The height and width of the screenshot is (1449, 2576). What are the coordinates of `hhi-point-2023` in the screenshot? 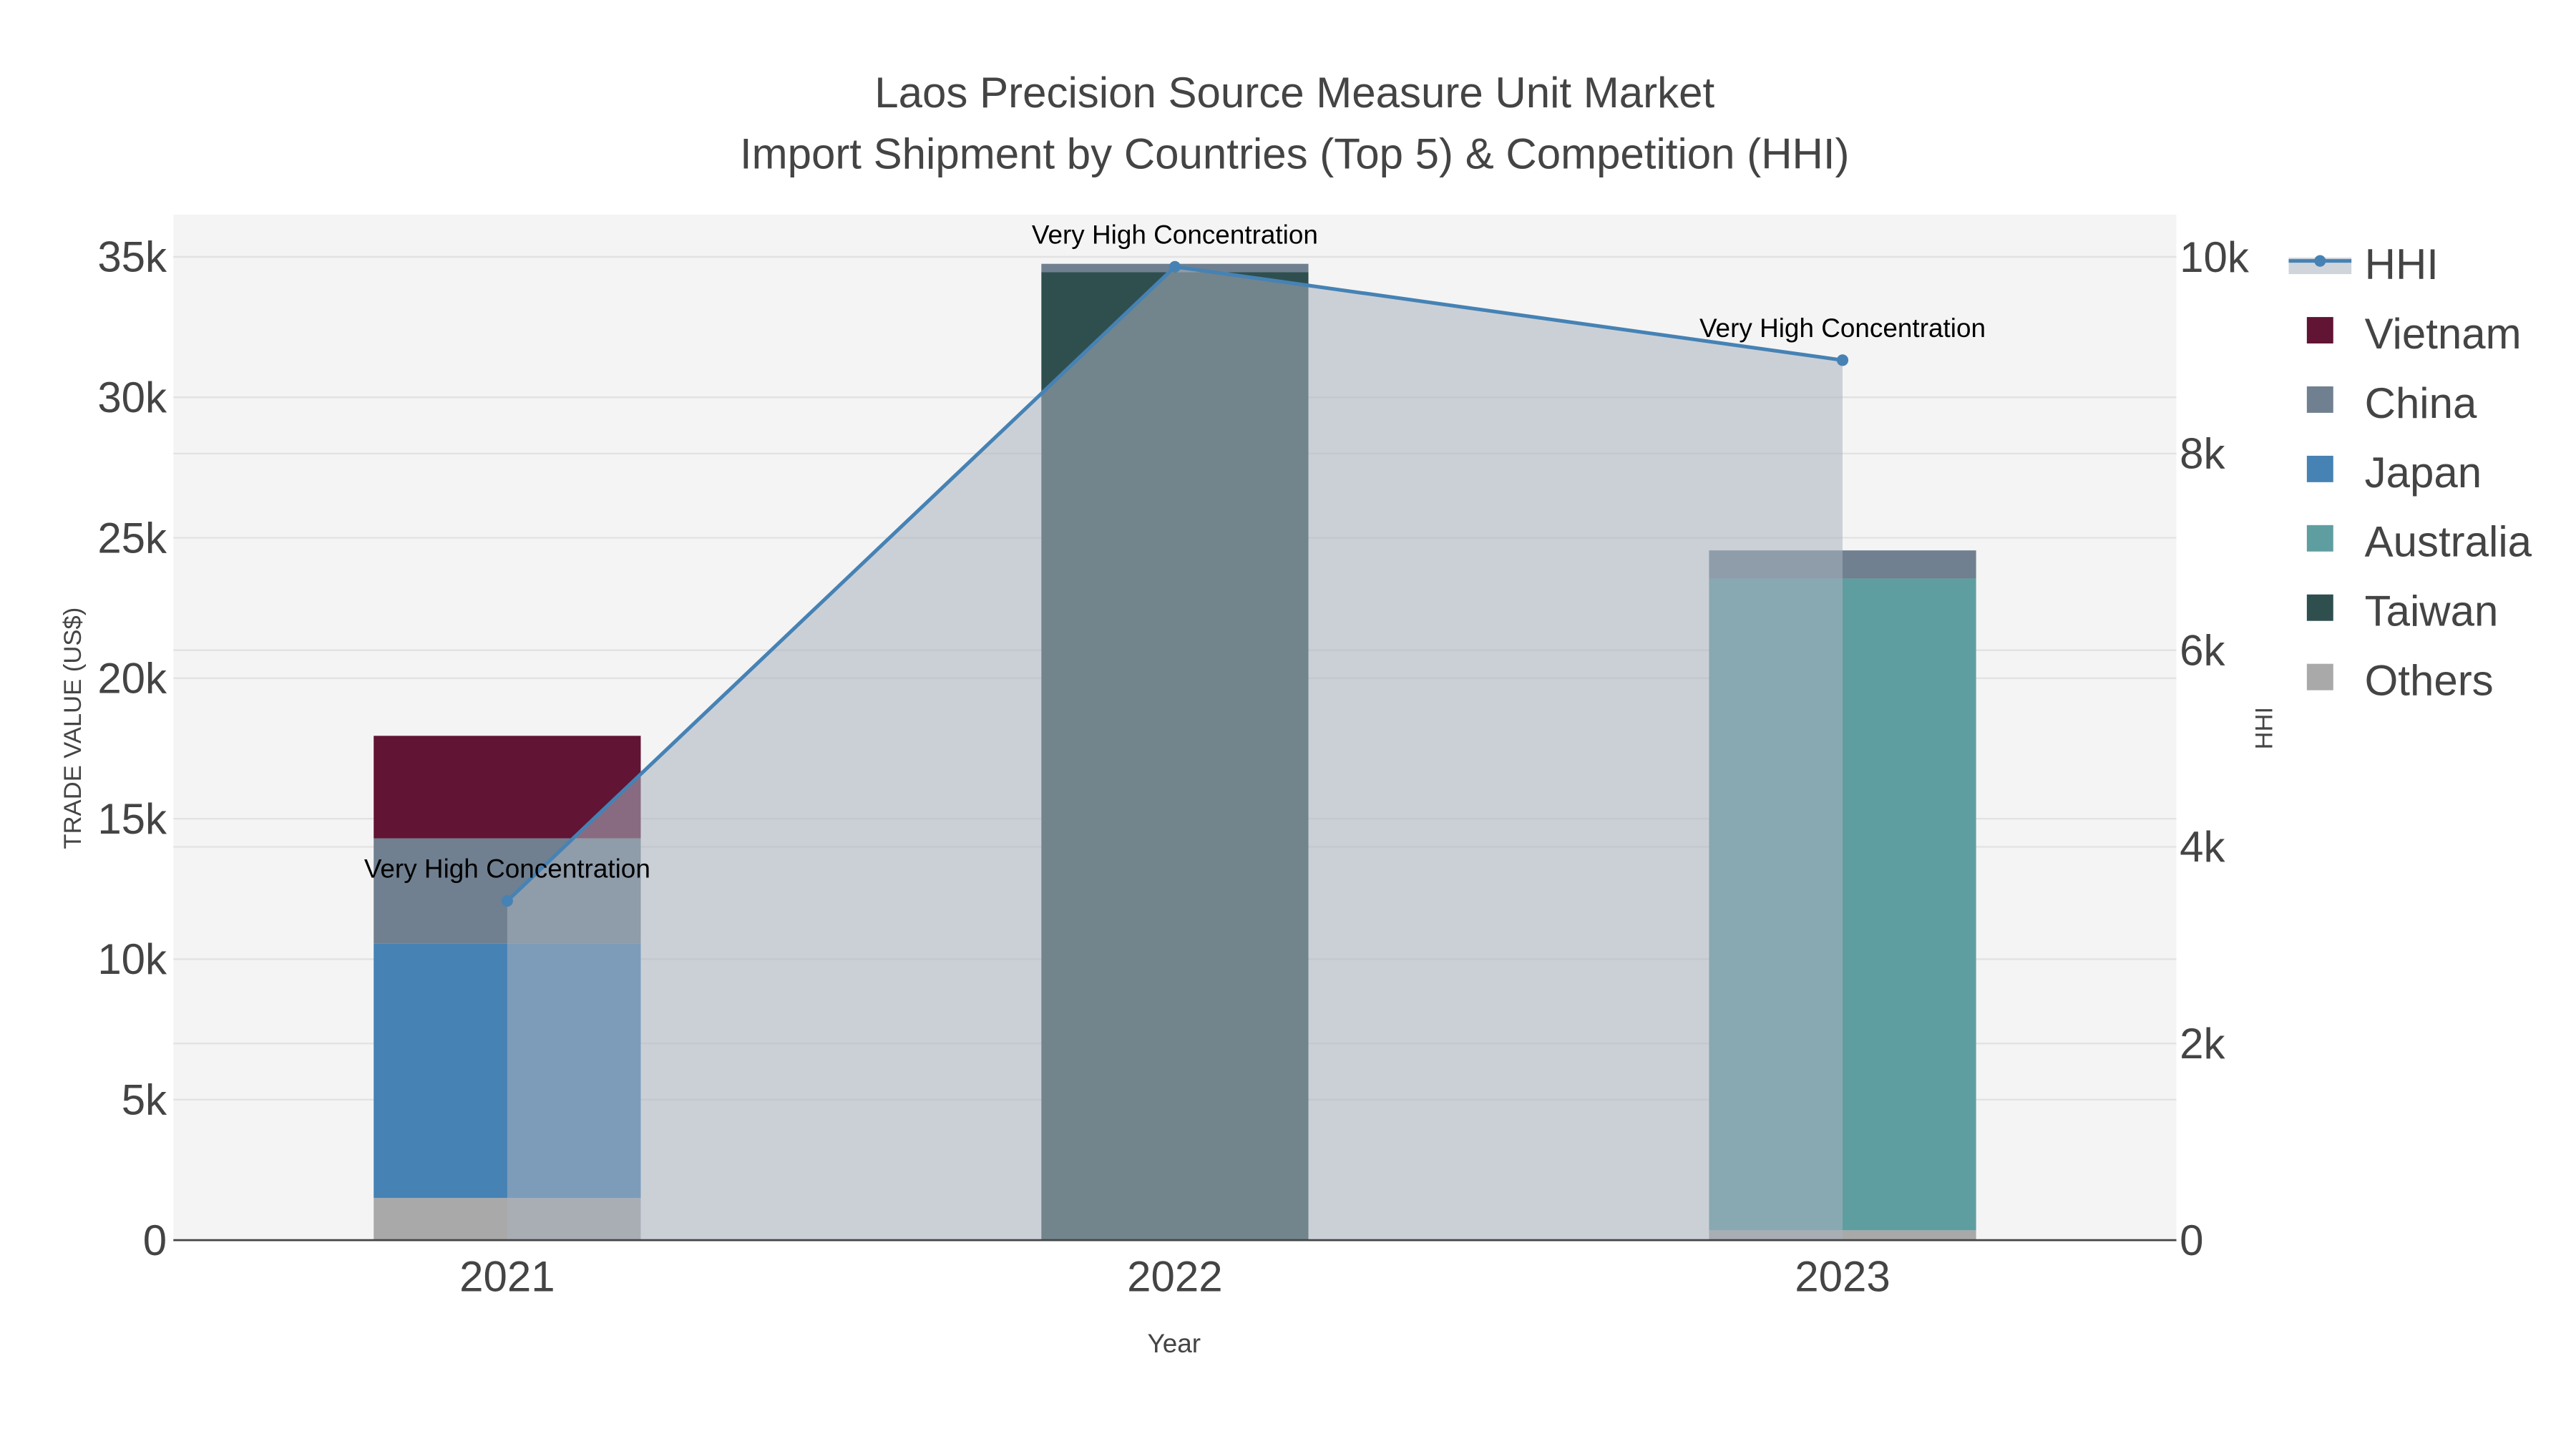 It's located at (1842, 360).